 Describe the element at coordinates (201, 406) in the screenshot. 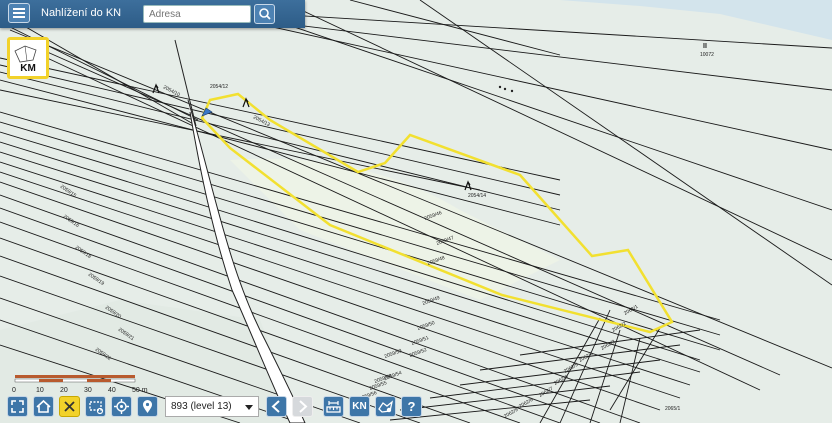

I see `zoom-level-value: 893 (level 13)` at that location.